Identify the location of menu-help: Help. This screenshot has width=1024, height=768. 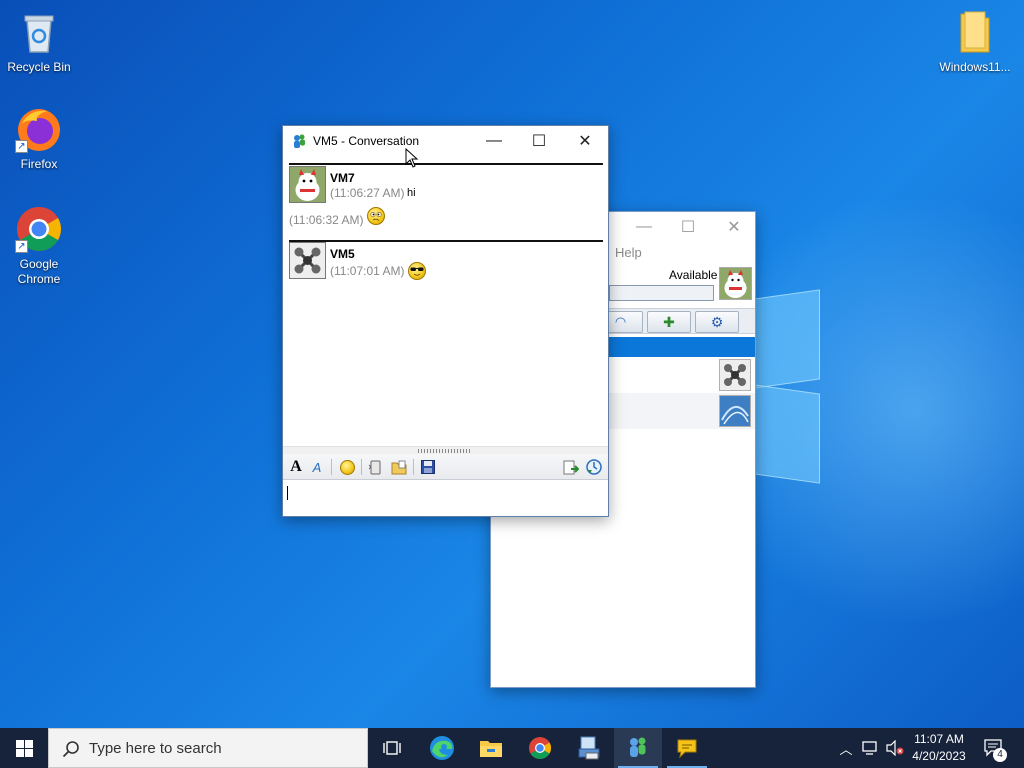
(628, 252).